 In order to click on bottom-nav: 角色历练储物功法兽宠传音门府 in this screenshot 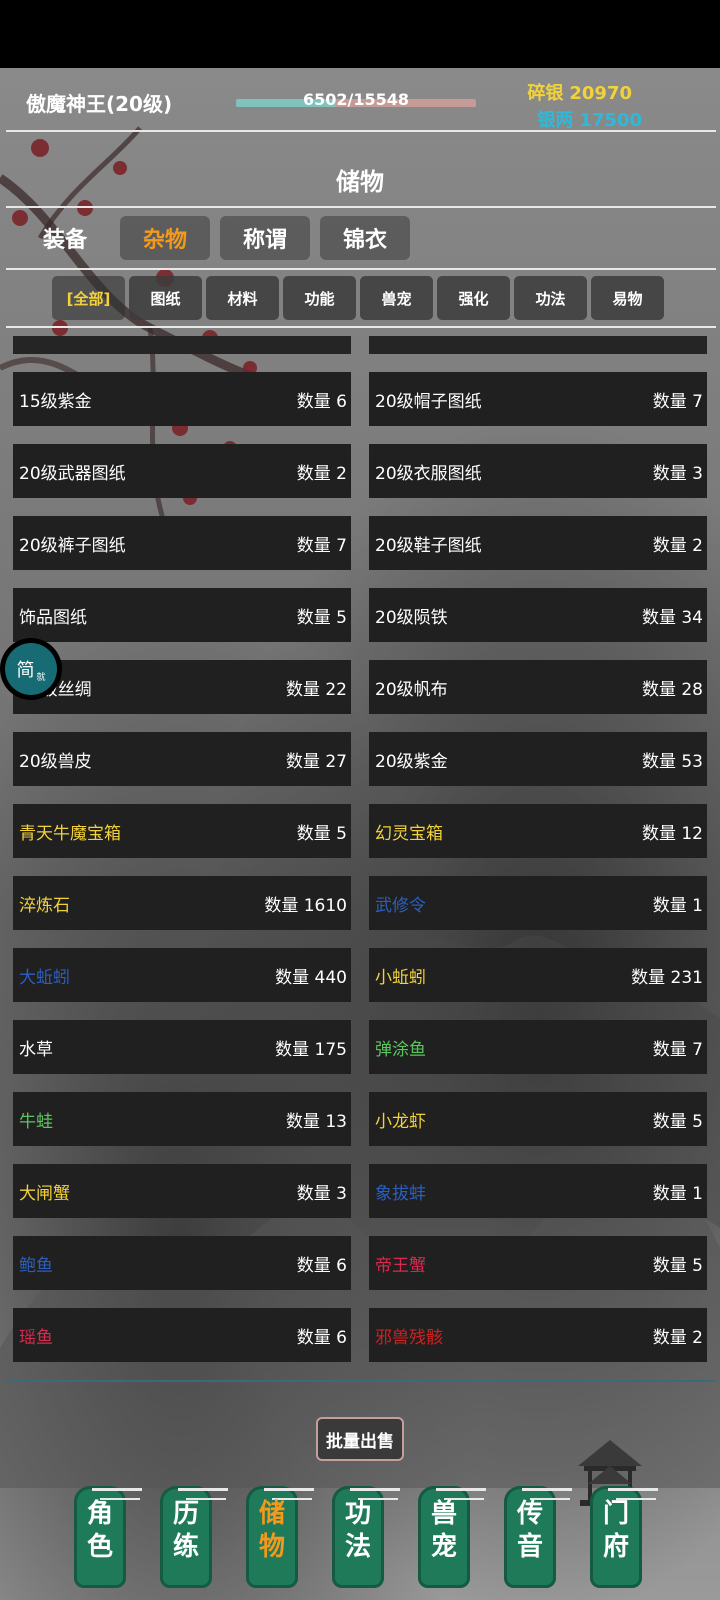, I will do `click(364, 1534)`.